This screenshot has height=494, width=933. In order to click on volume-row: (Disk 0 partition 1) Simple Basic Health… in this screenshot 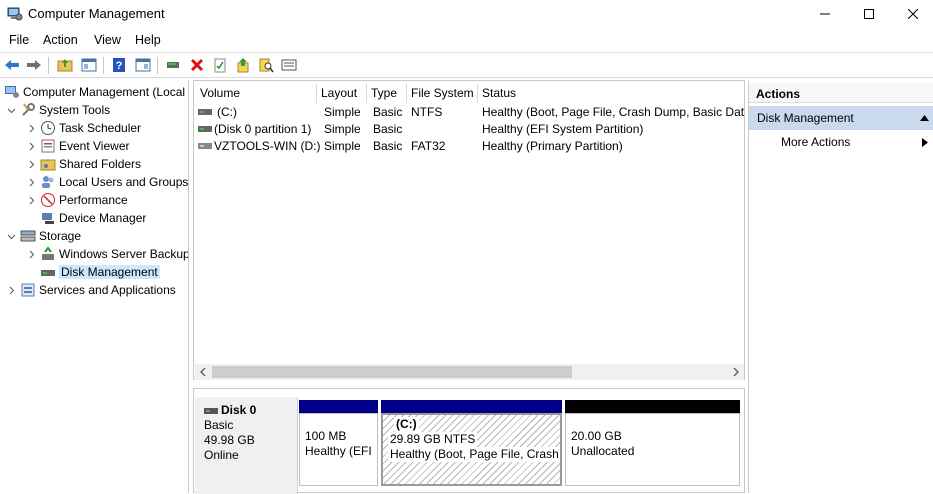, I will do `click(469, 129)`.